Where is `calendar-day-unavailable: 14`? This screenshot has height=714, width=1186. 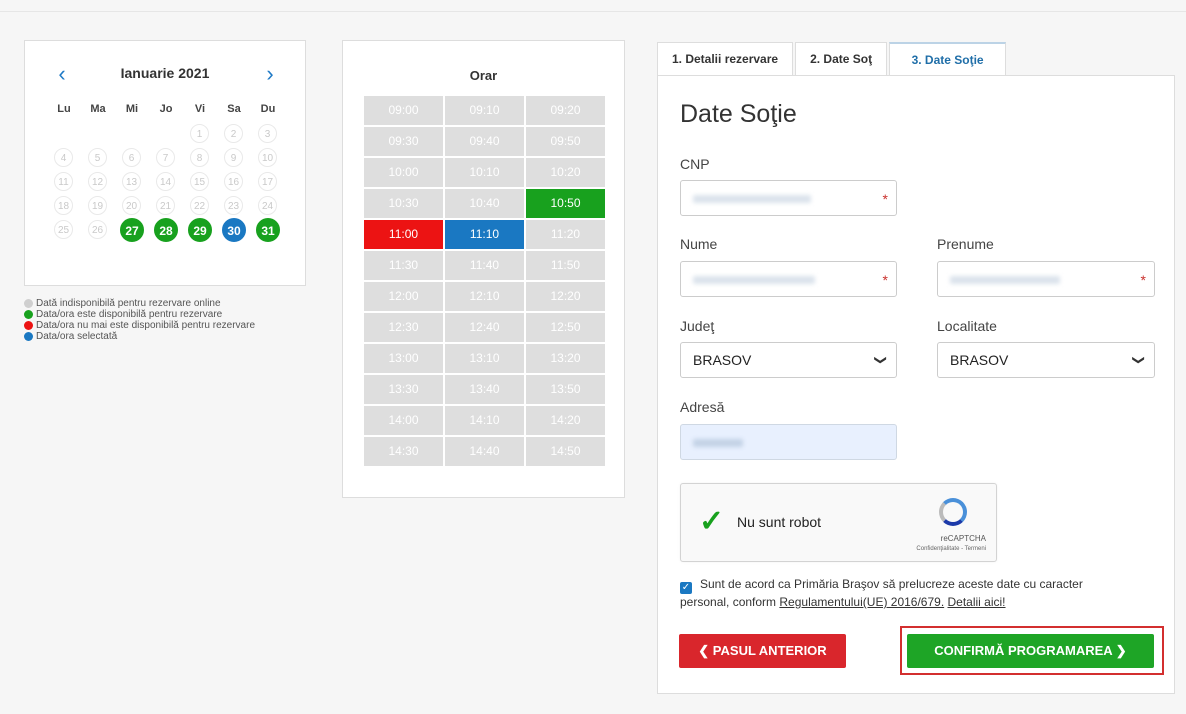 calendar-day-unavailable: 14 is located at coordinates (165, 181).